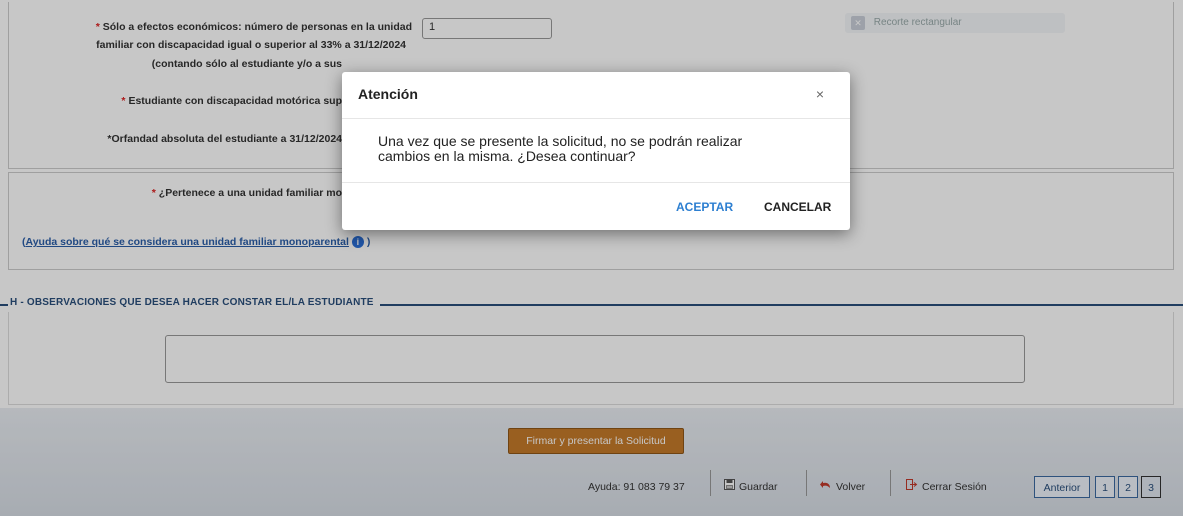  What do you see at coordinates (820, 94) in the screenshot?
I see `close-icon: ×` at bounding box center [820, 94].